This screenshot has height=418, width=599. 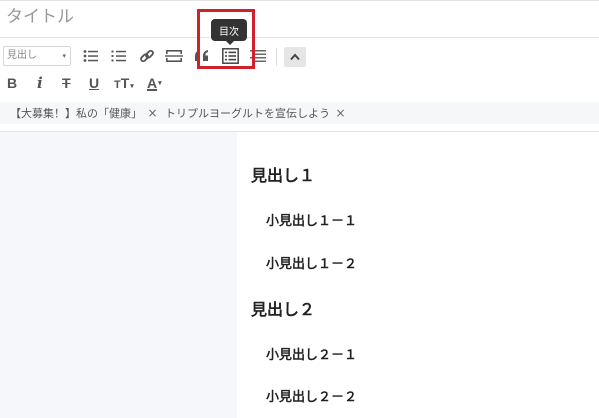 What do you see at coordinates (311, 219) in the screenshot?
I see `heading-2: 小見出し１－１` at bounding box center [311, 219].